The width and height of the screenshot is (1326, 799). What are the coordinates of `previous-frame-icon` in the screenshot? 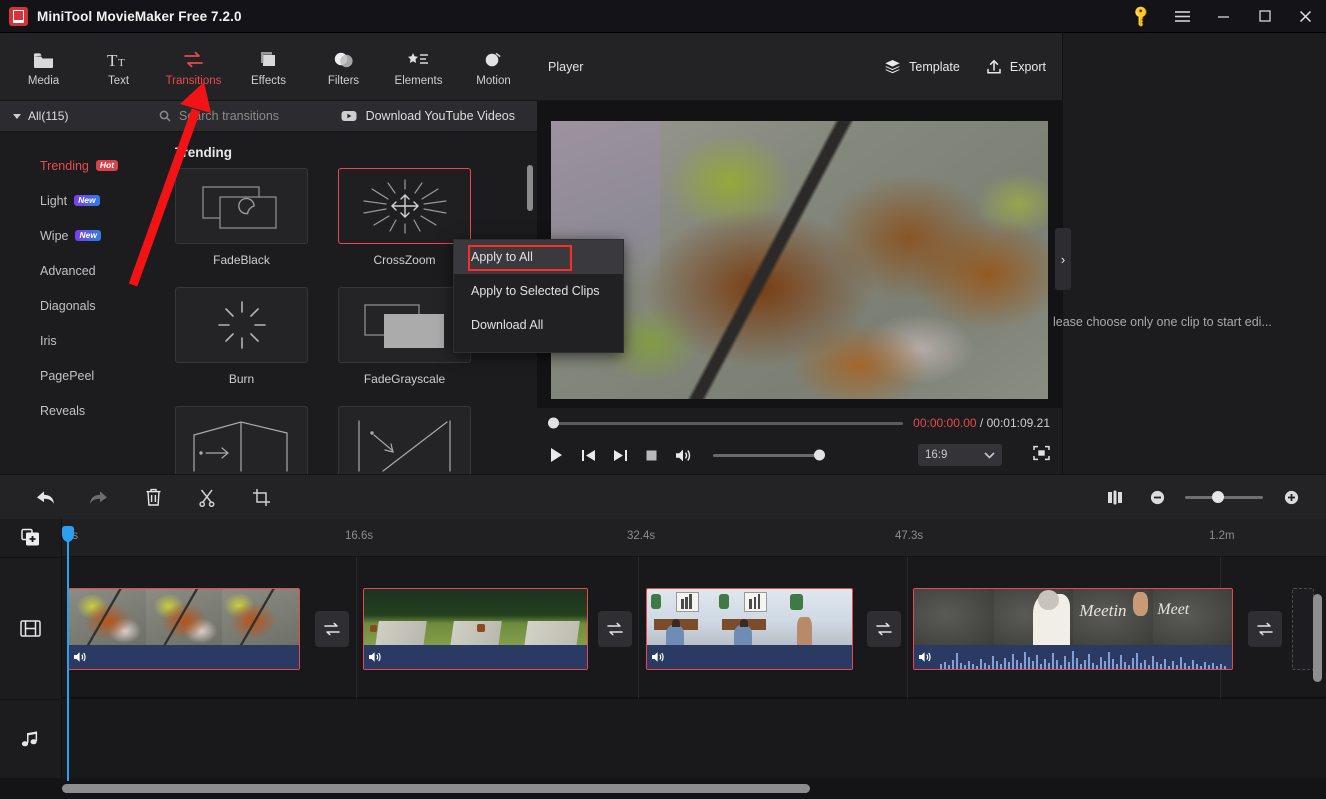 It's located at (588, 455).